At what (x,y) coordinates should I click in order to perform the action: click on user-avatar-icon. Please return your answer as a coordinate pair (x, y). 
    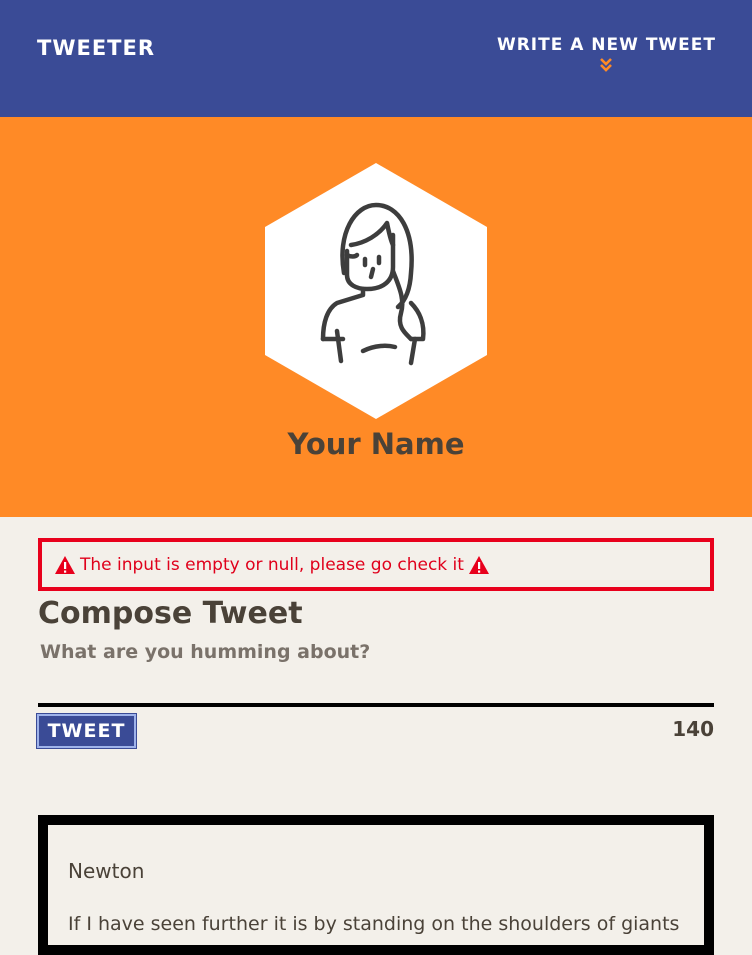
    Looking at the image, I should click on (376, 291).